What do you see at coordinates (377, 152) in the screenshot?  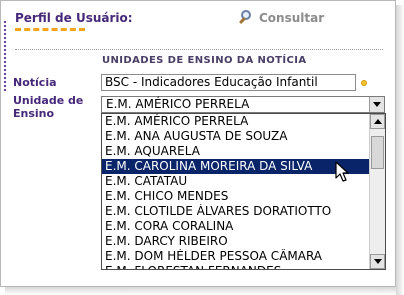 I see `scrollbar-thumb` at bounding box center [377, 152].